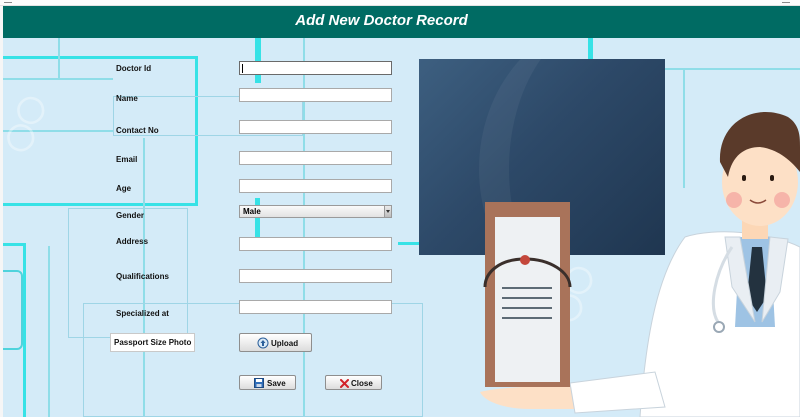  Describe the element at coordinates (315, 276) in the screenshot. I see `qualifications-input` at that location.